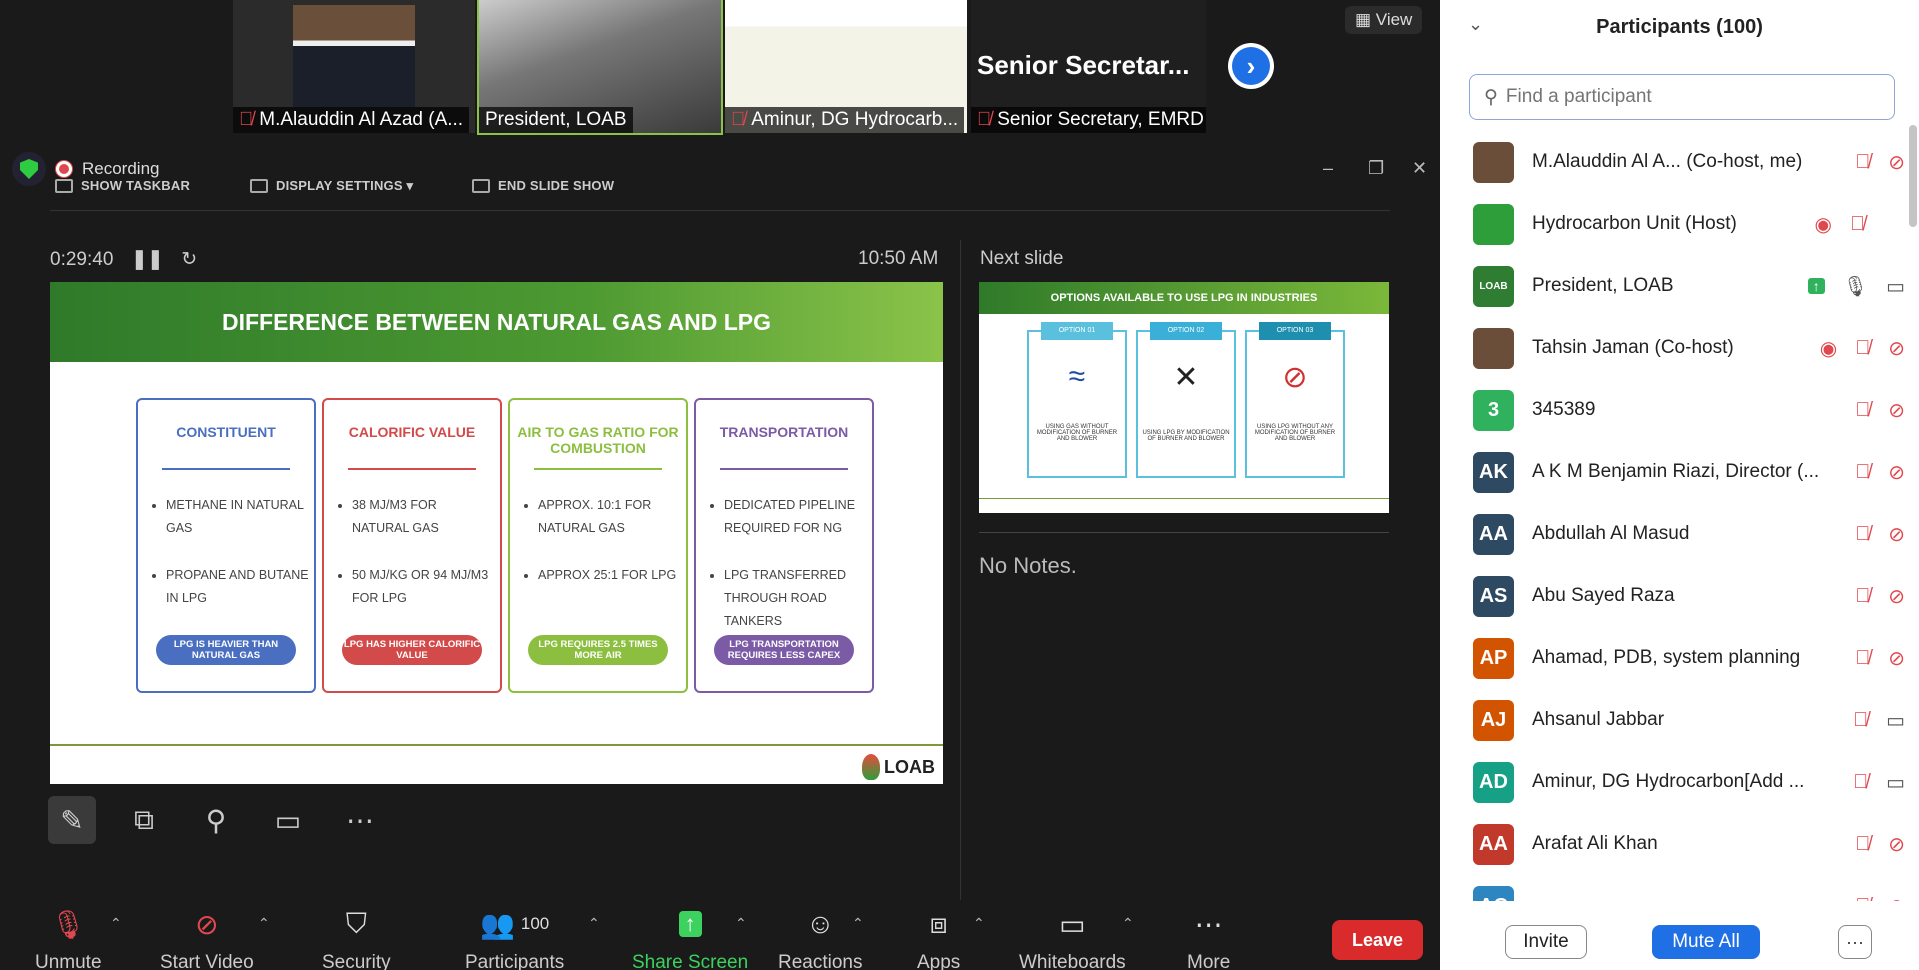  Describe the element at coordinates (938, 938) in the screenshot. I see `apps-button: ⧈ Apps` at that location.